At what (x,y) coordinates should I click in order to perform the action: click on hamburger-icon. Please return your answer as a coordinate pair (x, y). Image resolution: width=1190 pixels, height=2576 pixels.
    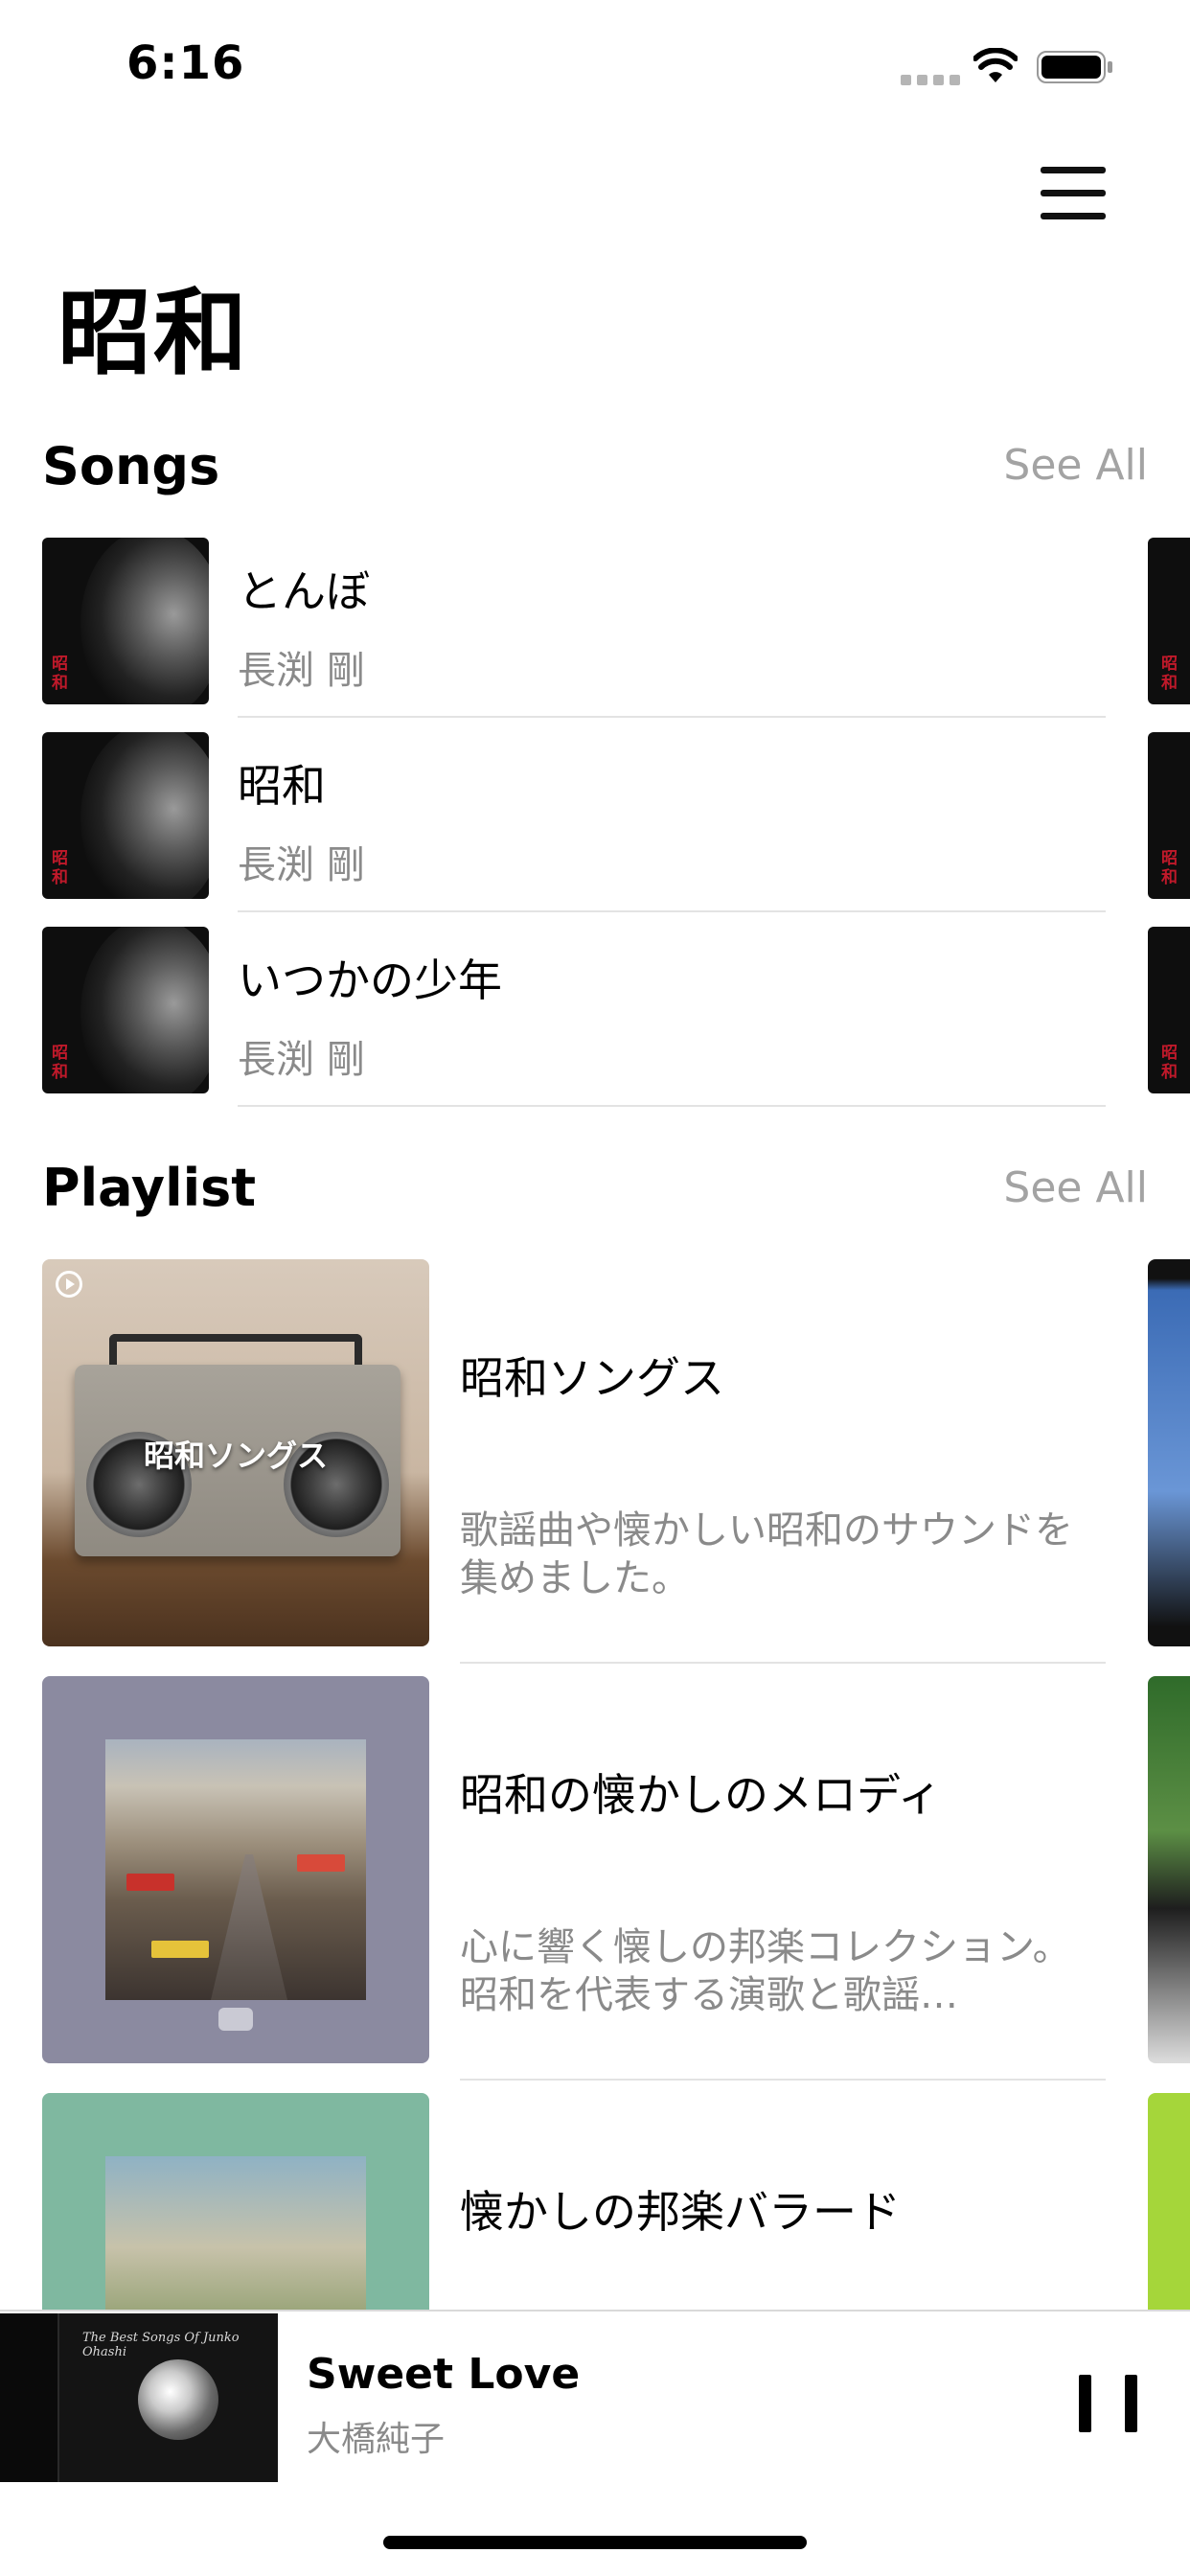
    Looking at the image, I should click on (1073, 170).